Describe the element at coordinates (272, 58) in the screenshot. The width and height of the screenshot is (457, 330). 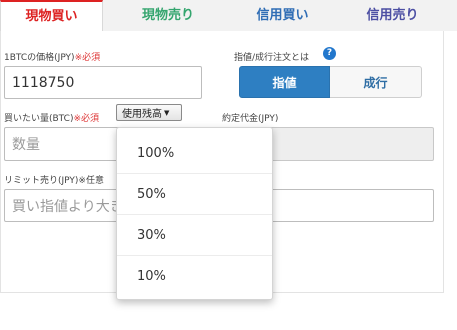
I see `order-type-label: 指値/成行注文とは` at that location.